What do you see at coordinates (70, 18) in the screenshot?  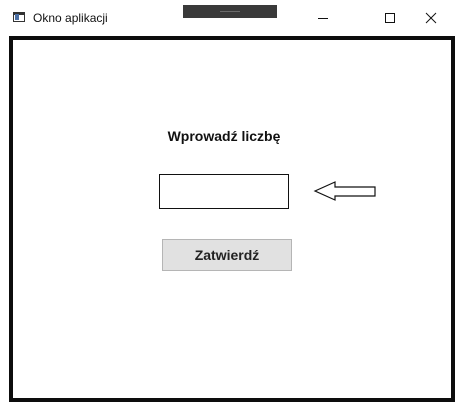 I see `window-title: Okno aplikacji` at bounding box center [70, 18].